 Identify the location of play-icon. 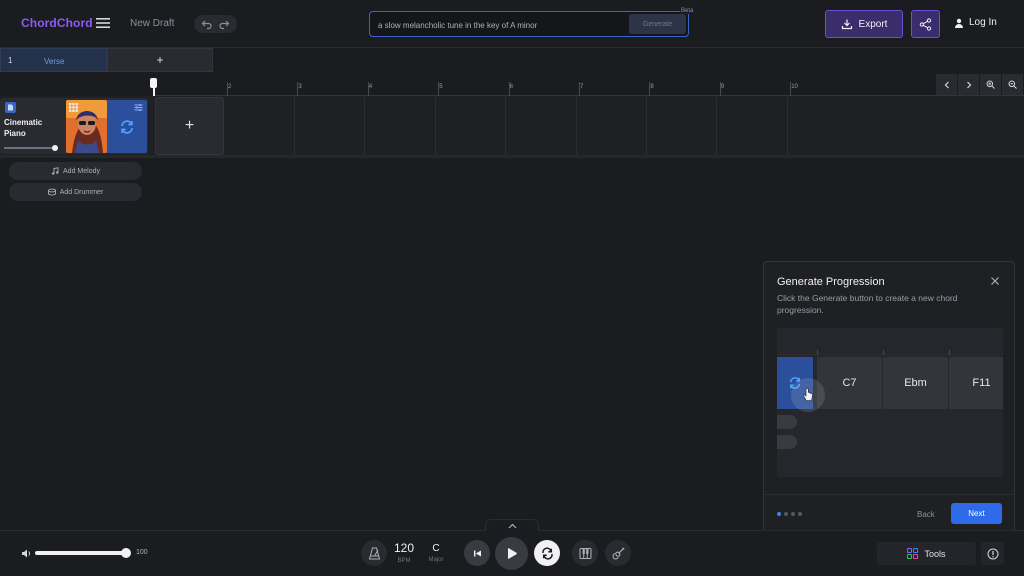
(511, 553).